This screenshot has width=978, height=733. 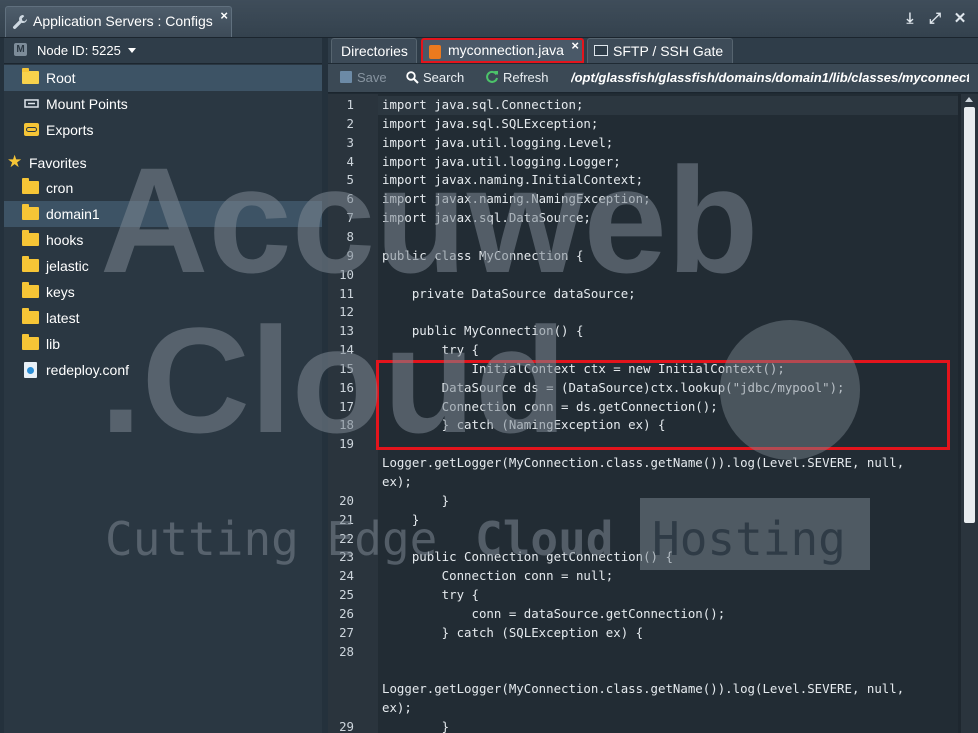 I want to click on tree-item-root: Root, so click(x=163, y=78).